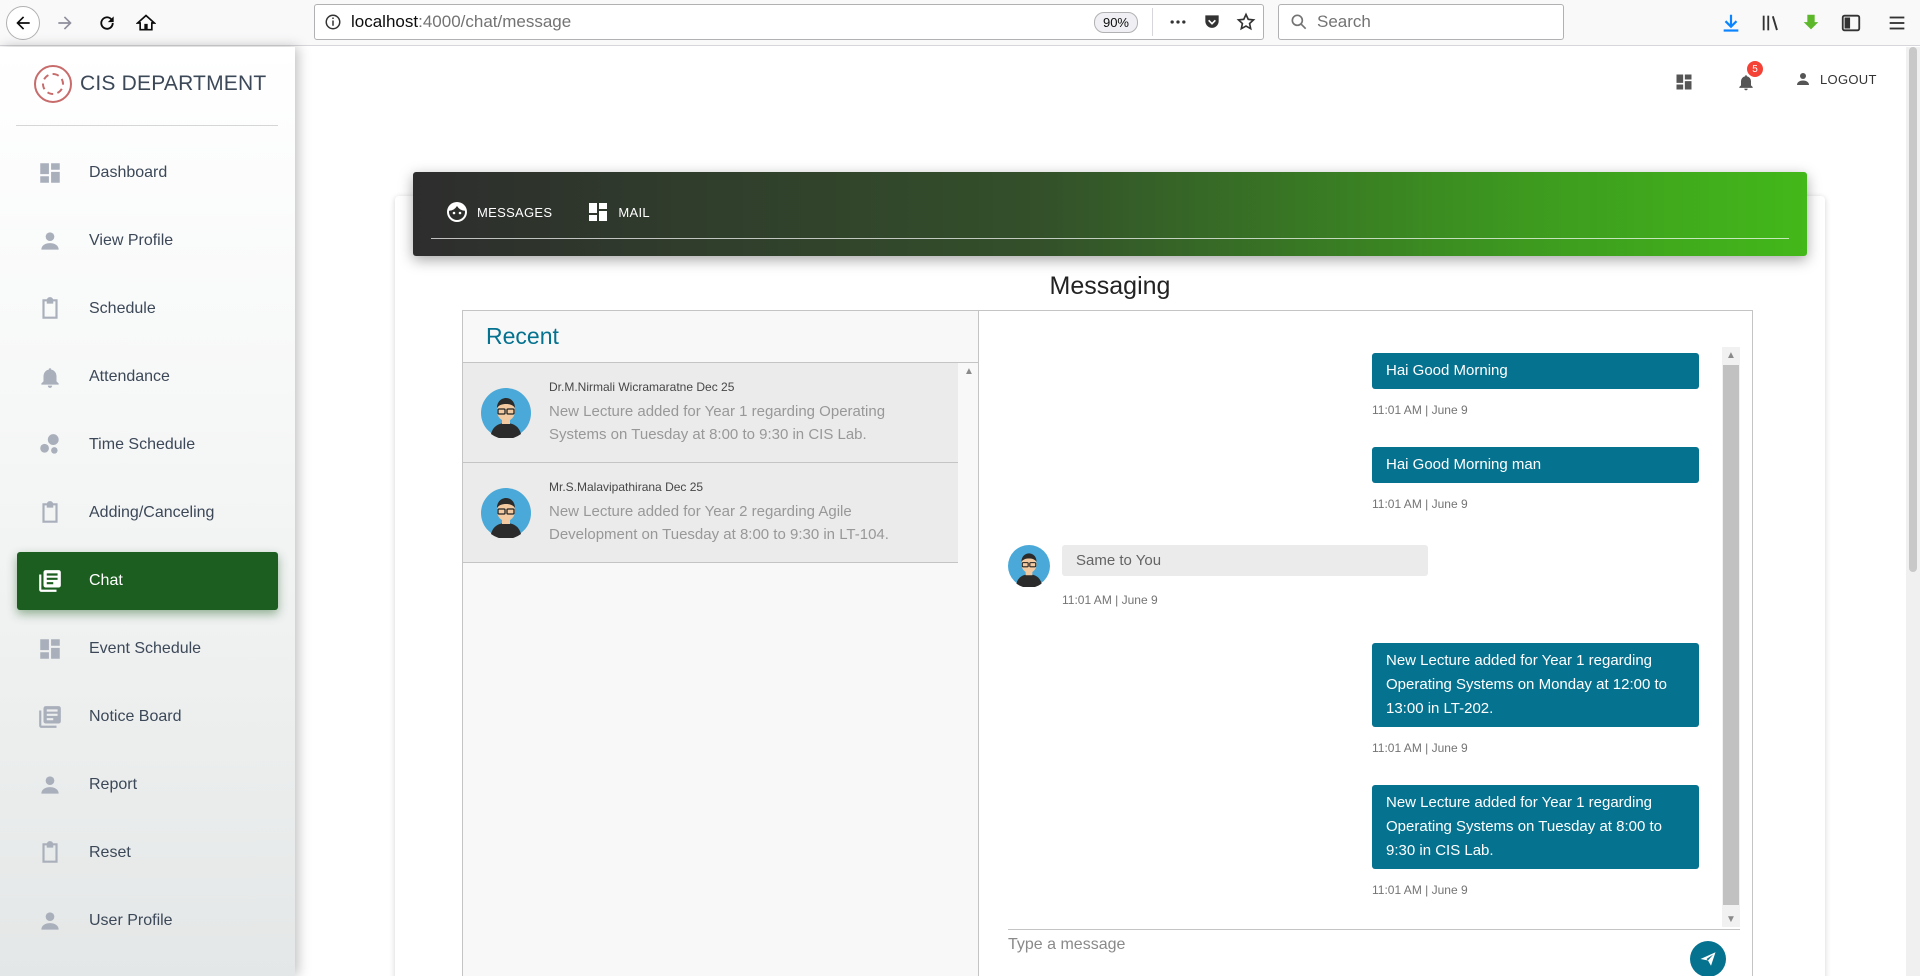 This screenshot has width=1920, height=976. I want to click on tab-mail: MAIL, so click(618, 212).